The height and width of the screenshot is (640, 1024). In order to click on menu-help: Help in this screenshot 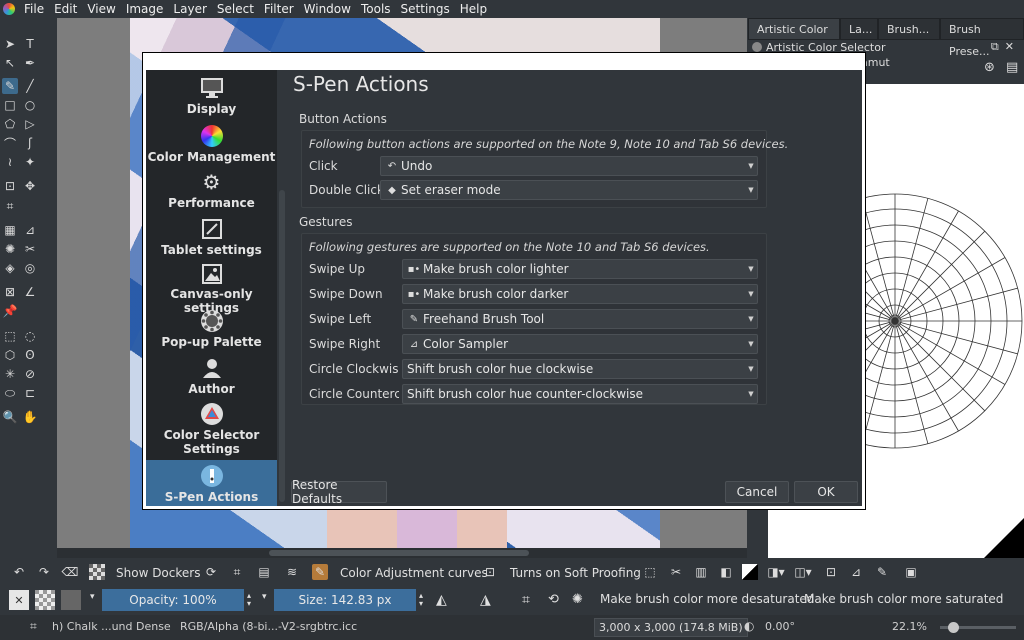, I will do `click(473, 9)`.